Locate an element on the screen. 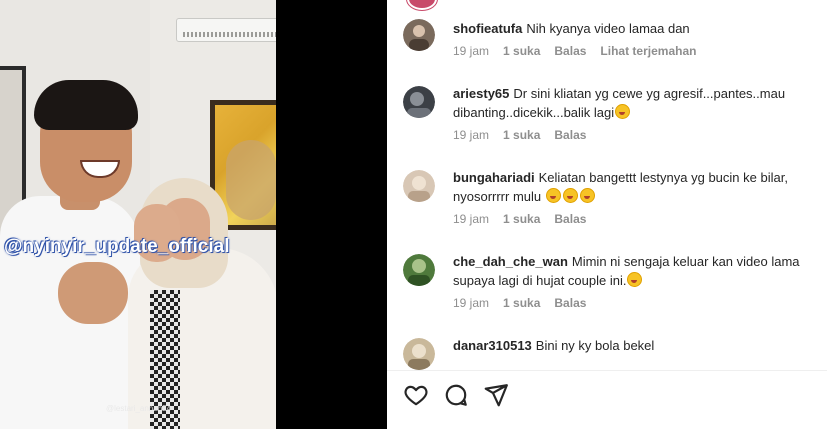 This screenshot has height=429, width=827. comment-username: bungahariadi is located at coordinates (494, 177).